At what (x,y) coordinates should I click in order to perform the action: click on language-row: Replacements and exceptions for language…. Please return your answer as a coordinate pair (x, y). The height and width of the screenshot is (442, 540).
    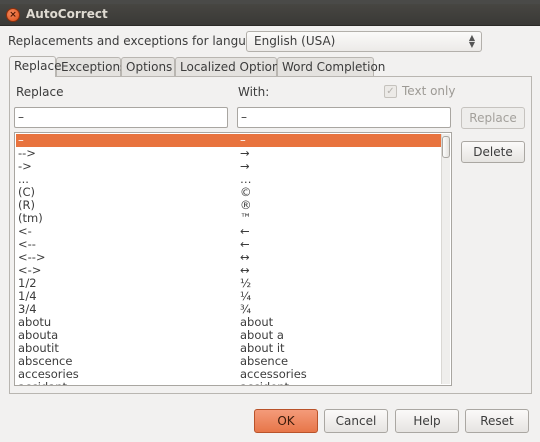
    Looking at the image, I should click on (248, 42).